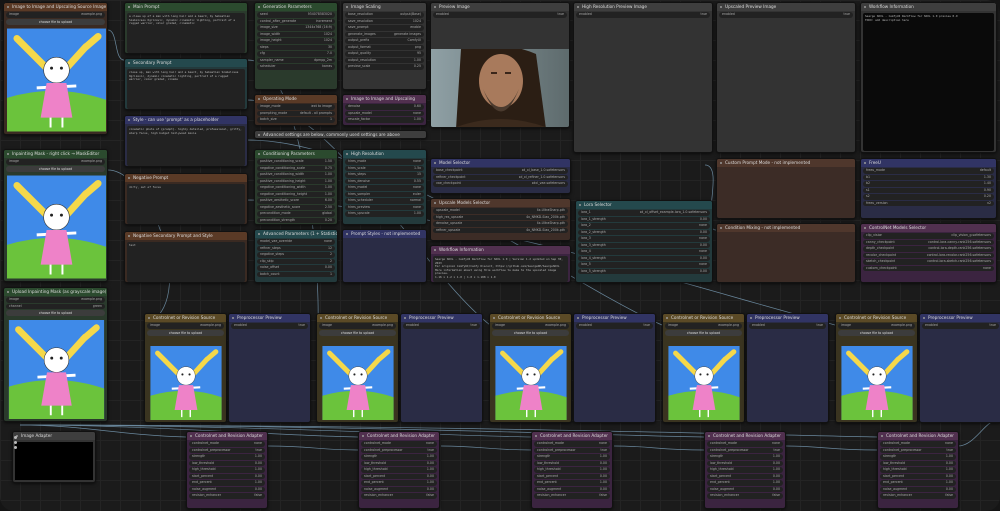 This screenshot has width=1000, height=511. I want to click on widget-row: low_threshold0.00, so click(399, 464).